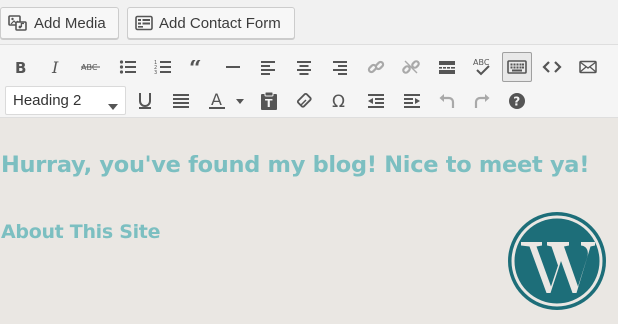  What do you see at coordinates (411, 67) in the screenshot?
I see `remove-link-icon` at bounding box center [411, 67].